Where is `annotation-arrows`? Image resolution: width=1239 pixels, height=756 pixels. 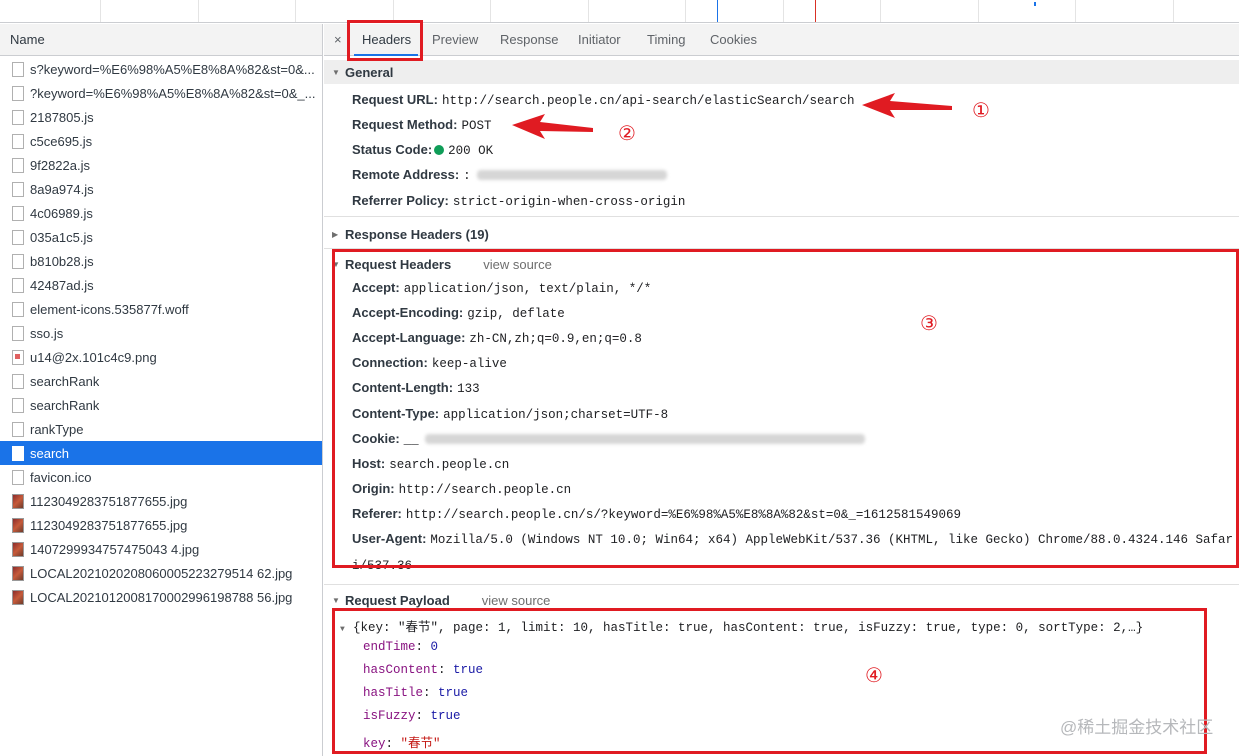 annotation-arrows is located at coordinates (732, 116).